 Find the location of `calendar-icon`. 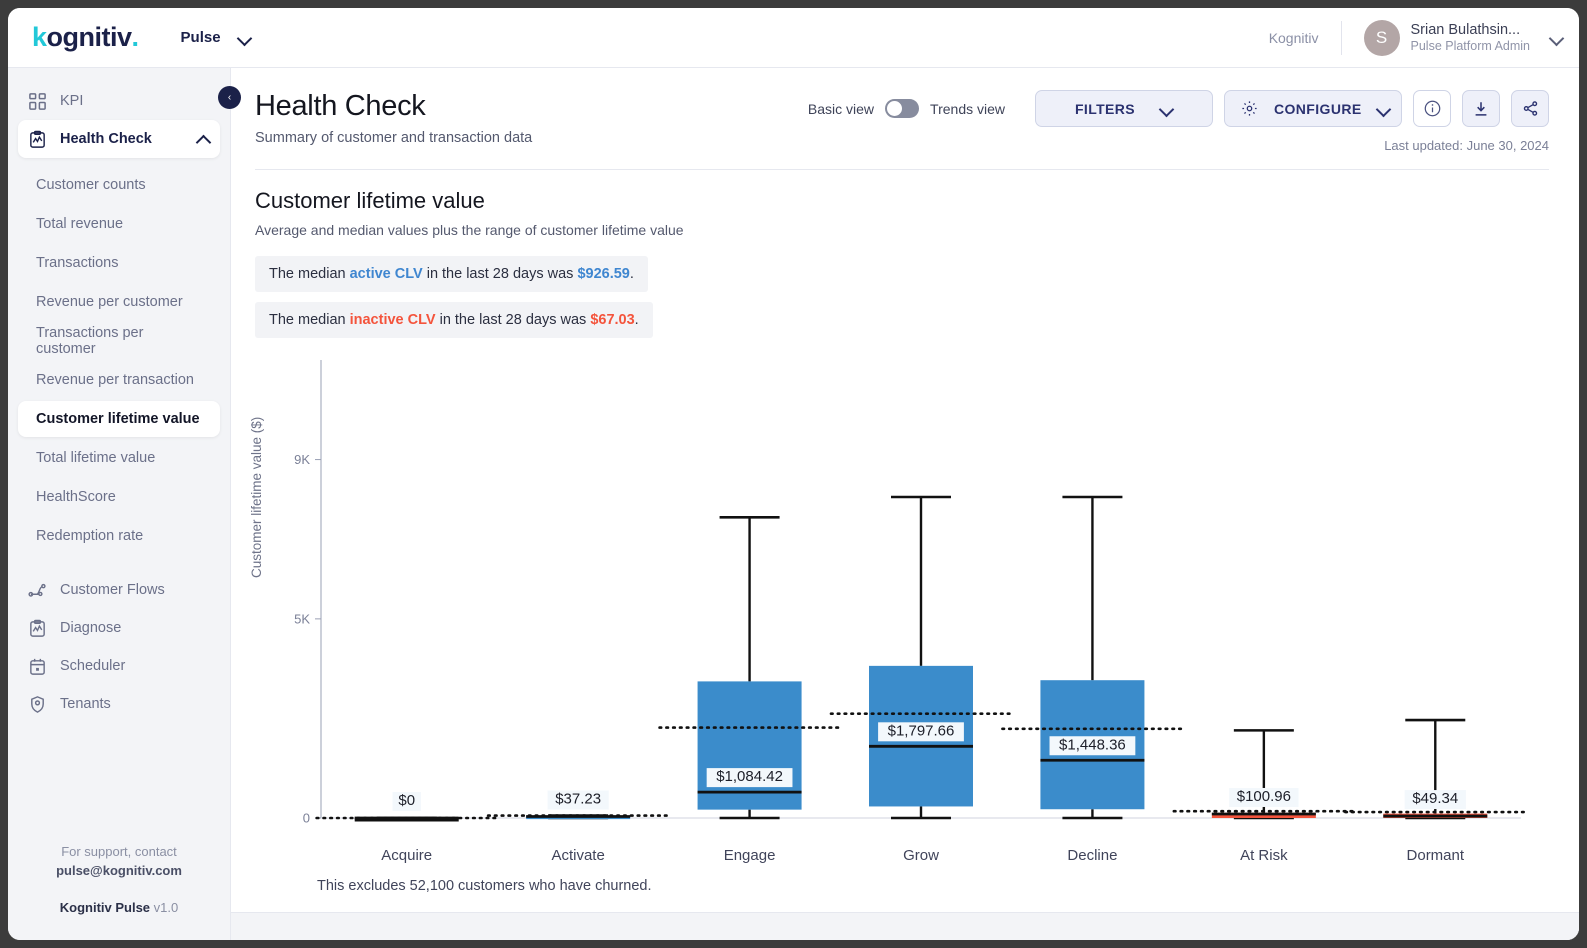

calendar-icon is located at coordinates (37, 666).